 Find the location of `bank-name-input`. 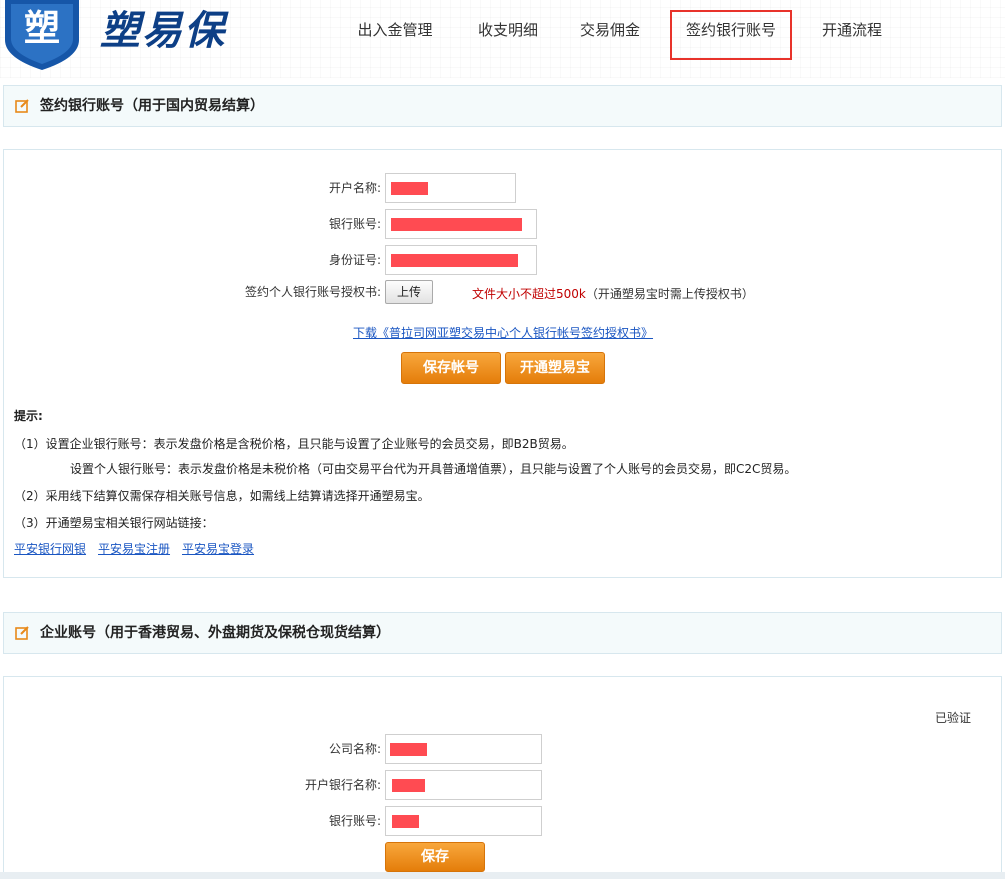

bank-name-input is located at coordinates (463, 785).